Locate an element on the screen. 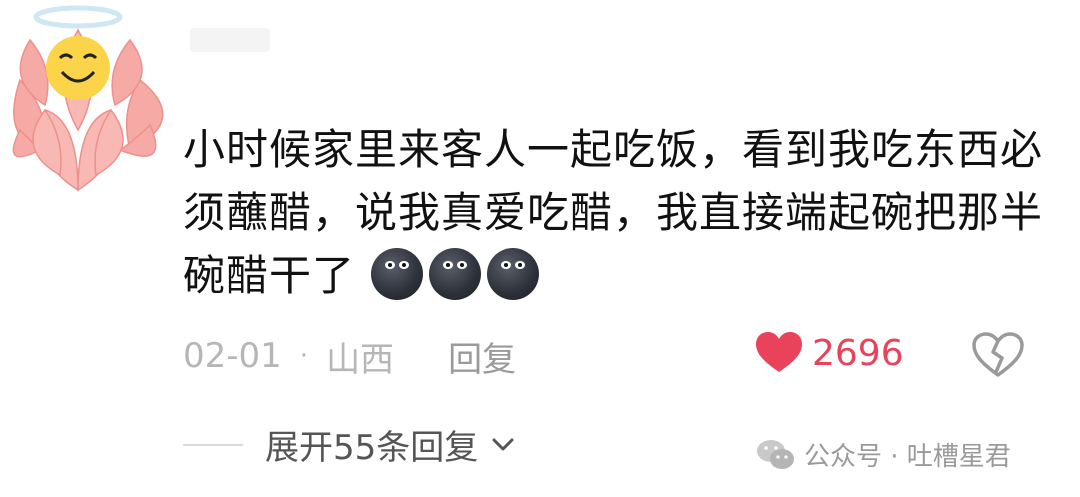 The height and width of the screenshot is (497, 1080). reply-button: 回复 is located at coordinates (482, 356).